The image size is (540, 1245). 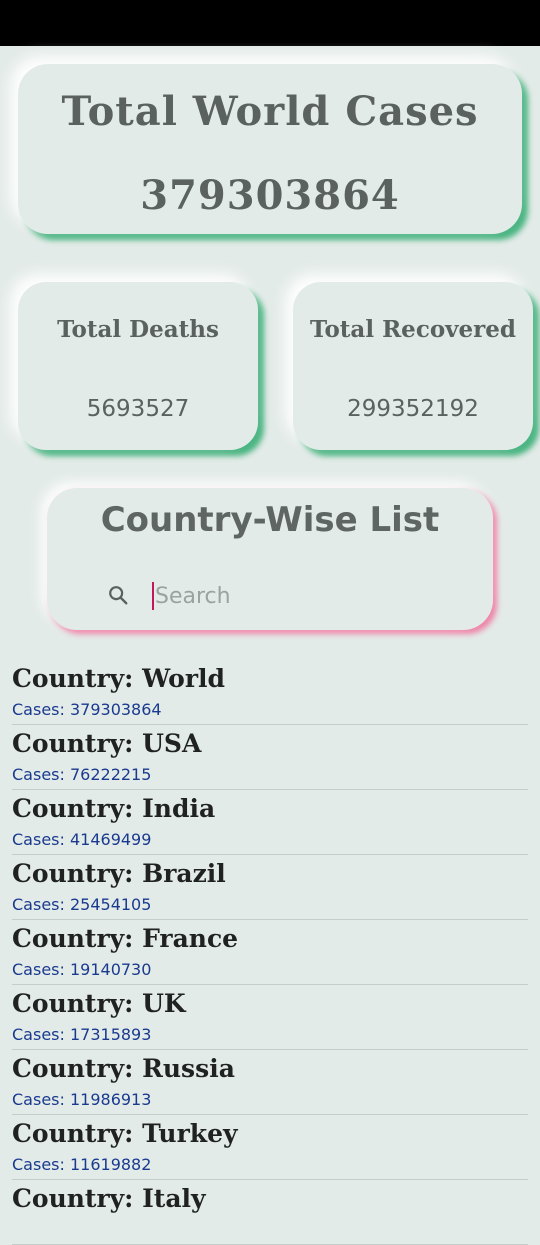 I want to click on list-item: Country: USA Cases: 76222215, so click(x=270, y=757).